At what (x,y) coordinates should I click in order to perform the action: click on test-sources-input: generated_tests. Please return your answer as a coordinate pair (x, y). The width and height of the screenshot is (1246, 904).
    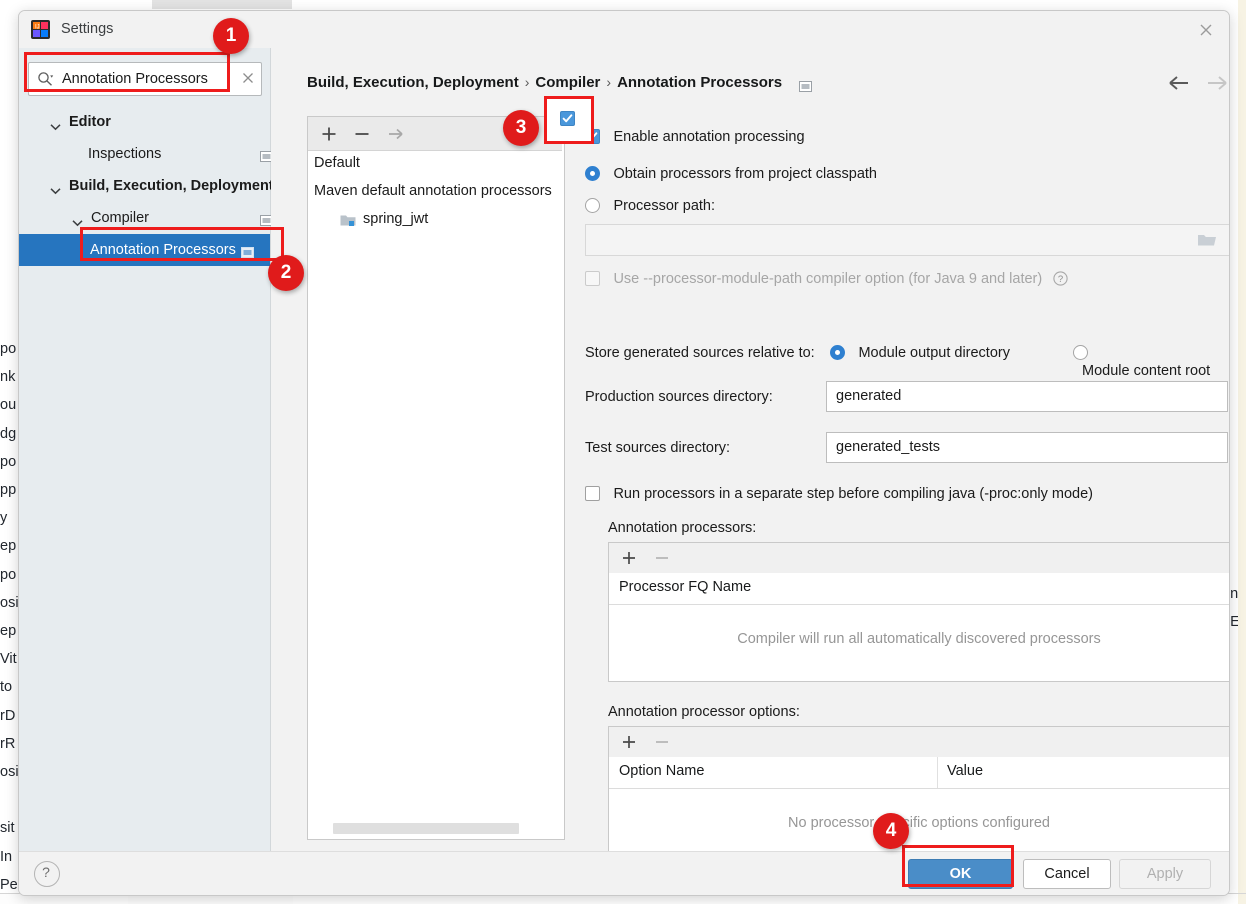
    Looking at the image, I should click on (1027, 447).